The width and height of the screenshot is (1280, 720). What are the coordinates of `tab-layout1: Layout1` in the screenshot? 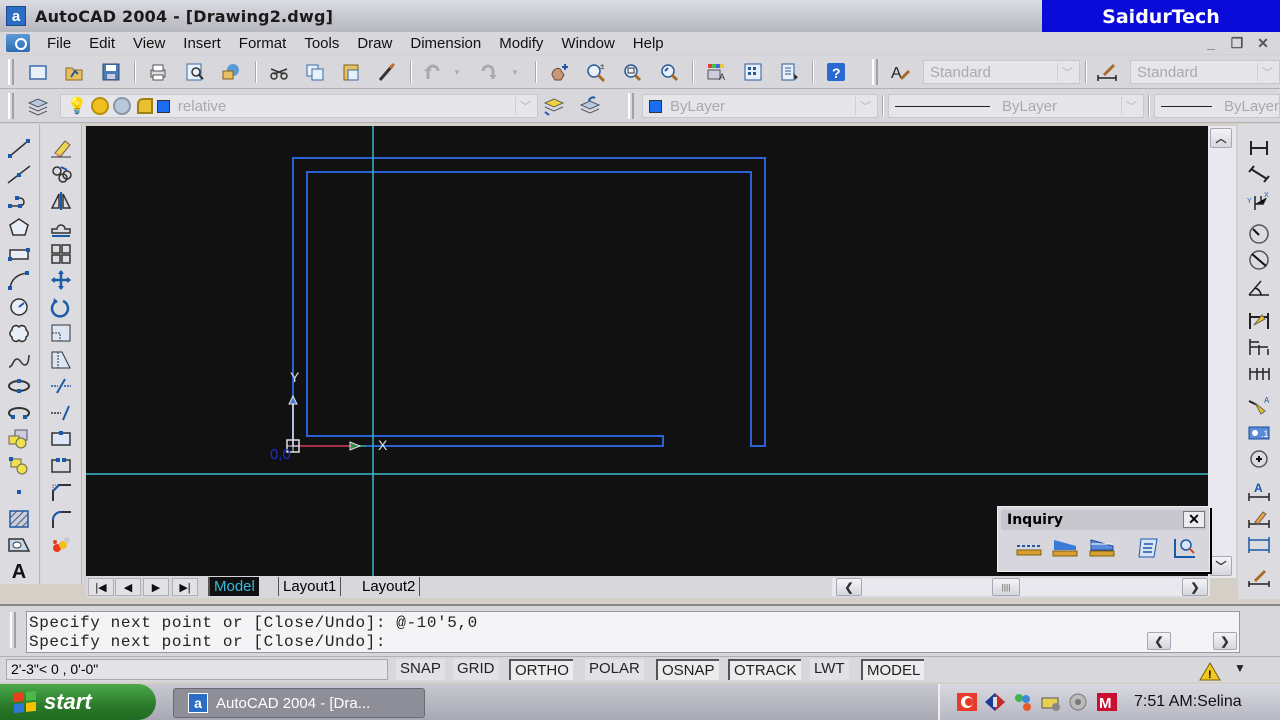 It's located at (310, 586).